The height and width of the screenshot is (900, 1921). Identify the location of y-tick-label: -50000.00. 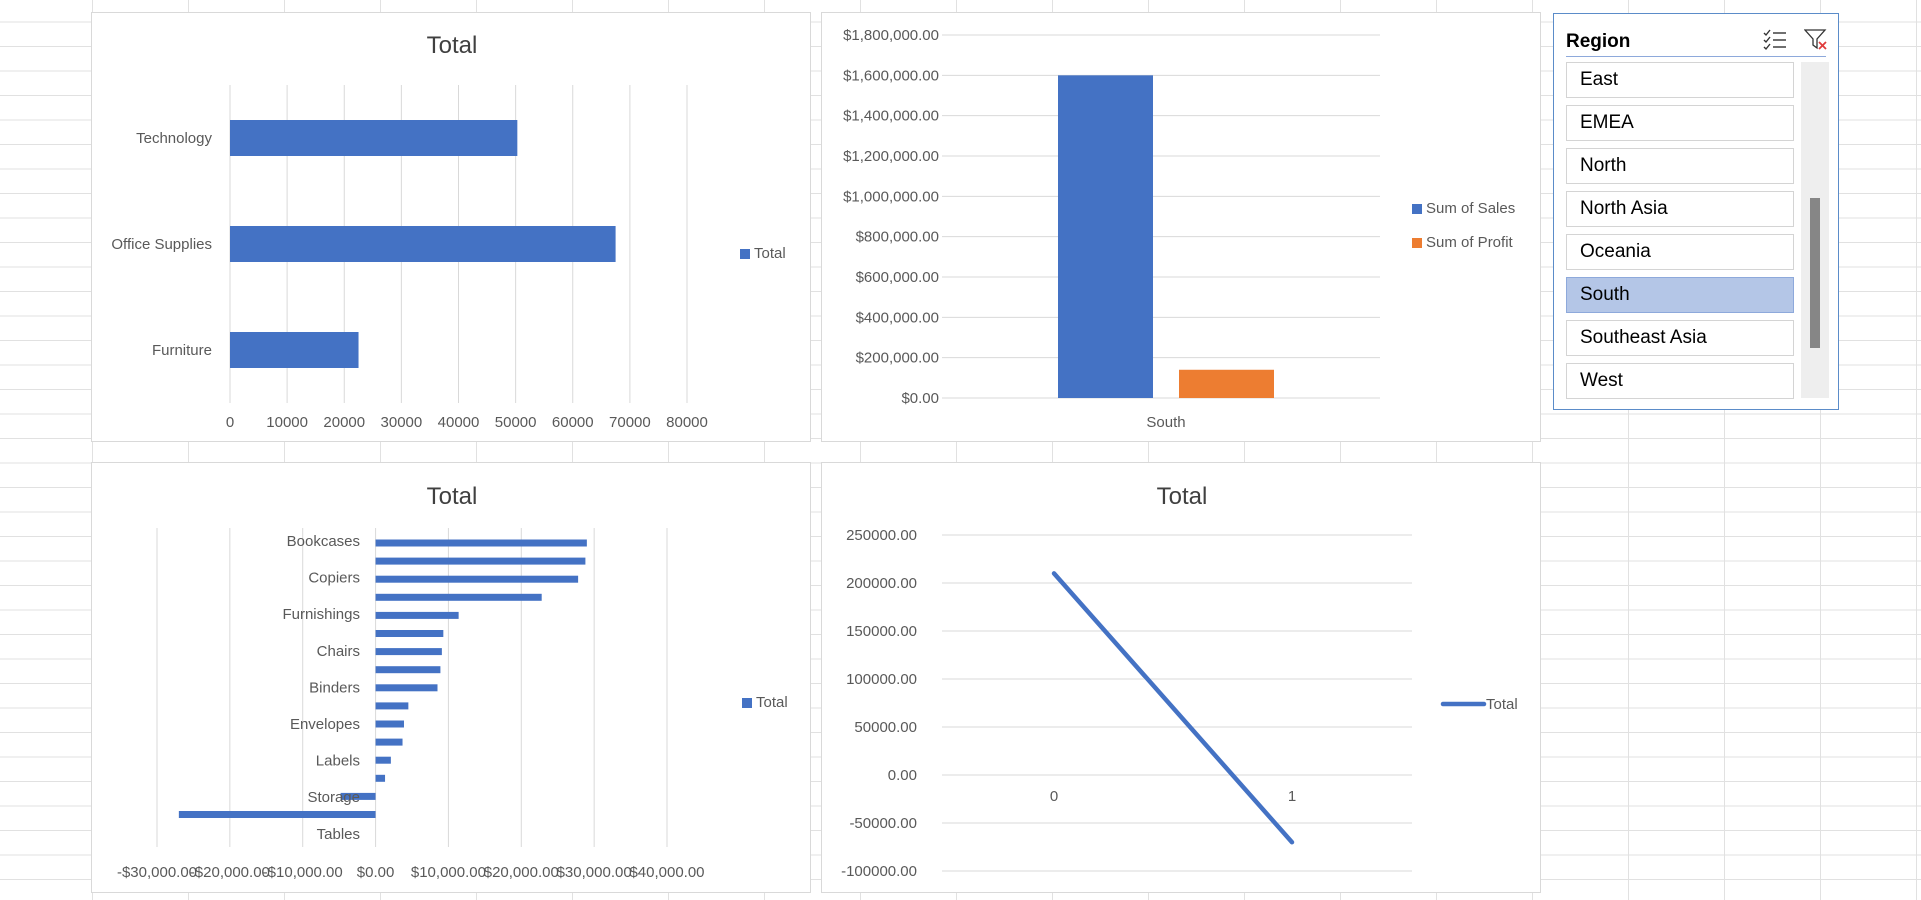
(883, 823).